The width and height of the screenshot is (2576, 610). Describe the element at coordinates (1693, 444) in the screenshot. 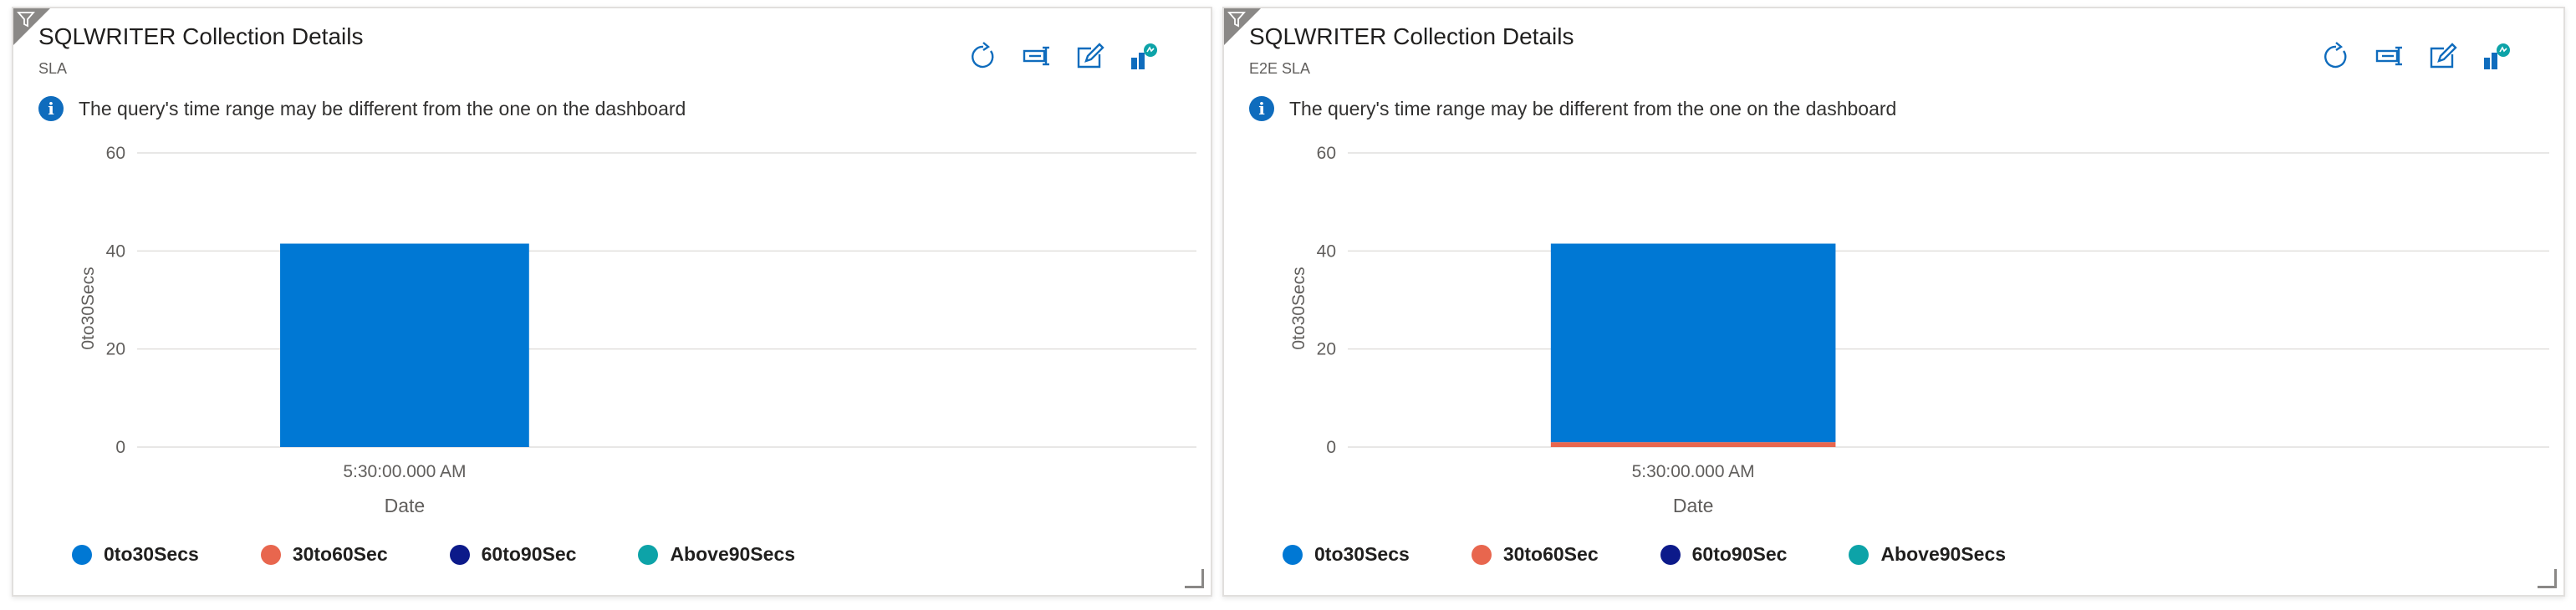

I see `bar-30to60sec` at that location.